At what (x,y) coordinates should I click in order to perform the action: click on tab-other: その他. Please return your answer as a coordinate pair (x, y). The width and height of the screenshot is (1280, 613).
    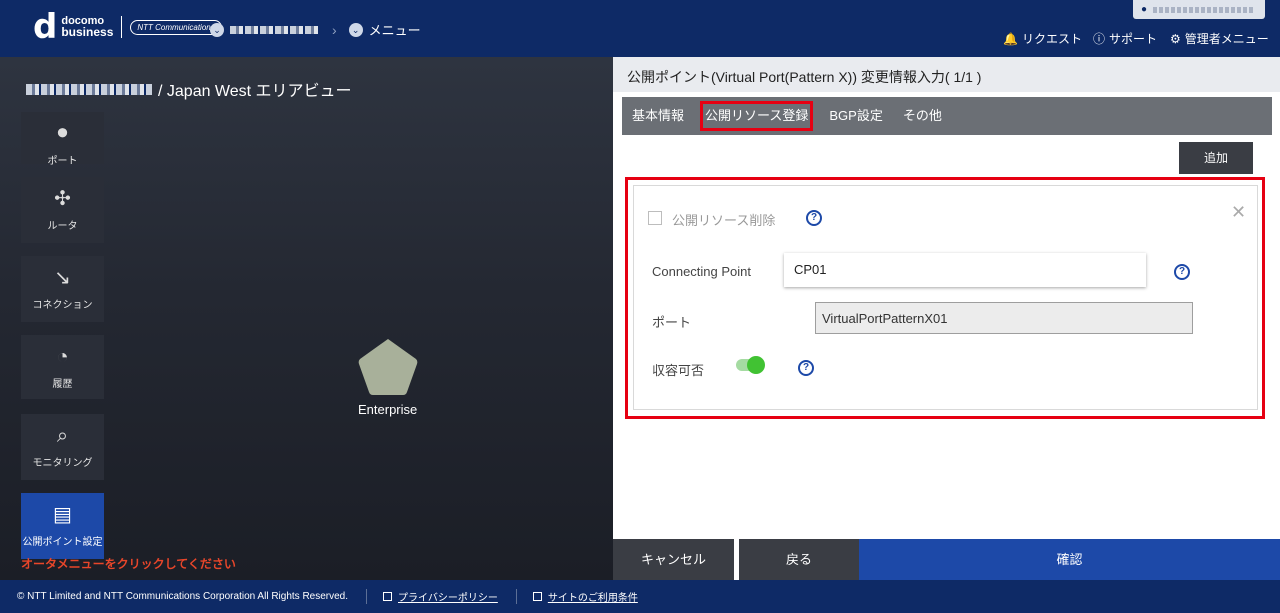
    Looking at the image, I should click on (922, 116).